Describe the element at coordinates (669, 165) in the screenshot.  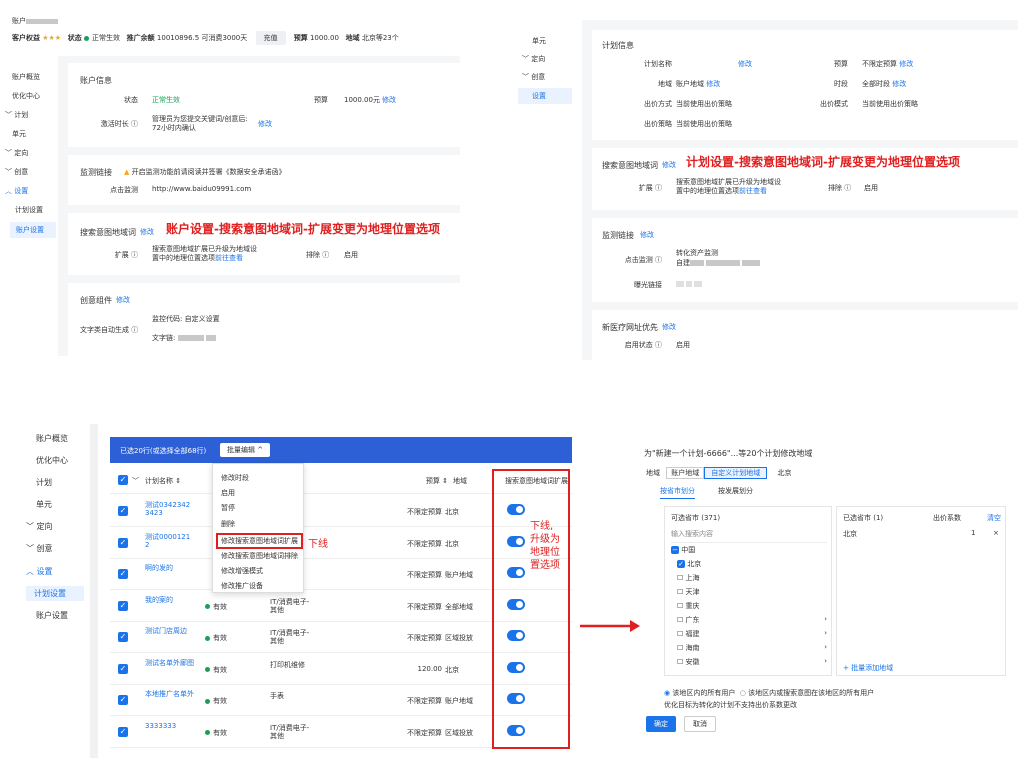
I see `plan-search-intent-edit: 修改` at that location.